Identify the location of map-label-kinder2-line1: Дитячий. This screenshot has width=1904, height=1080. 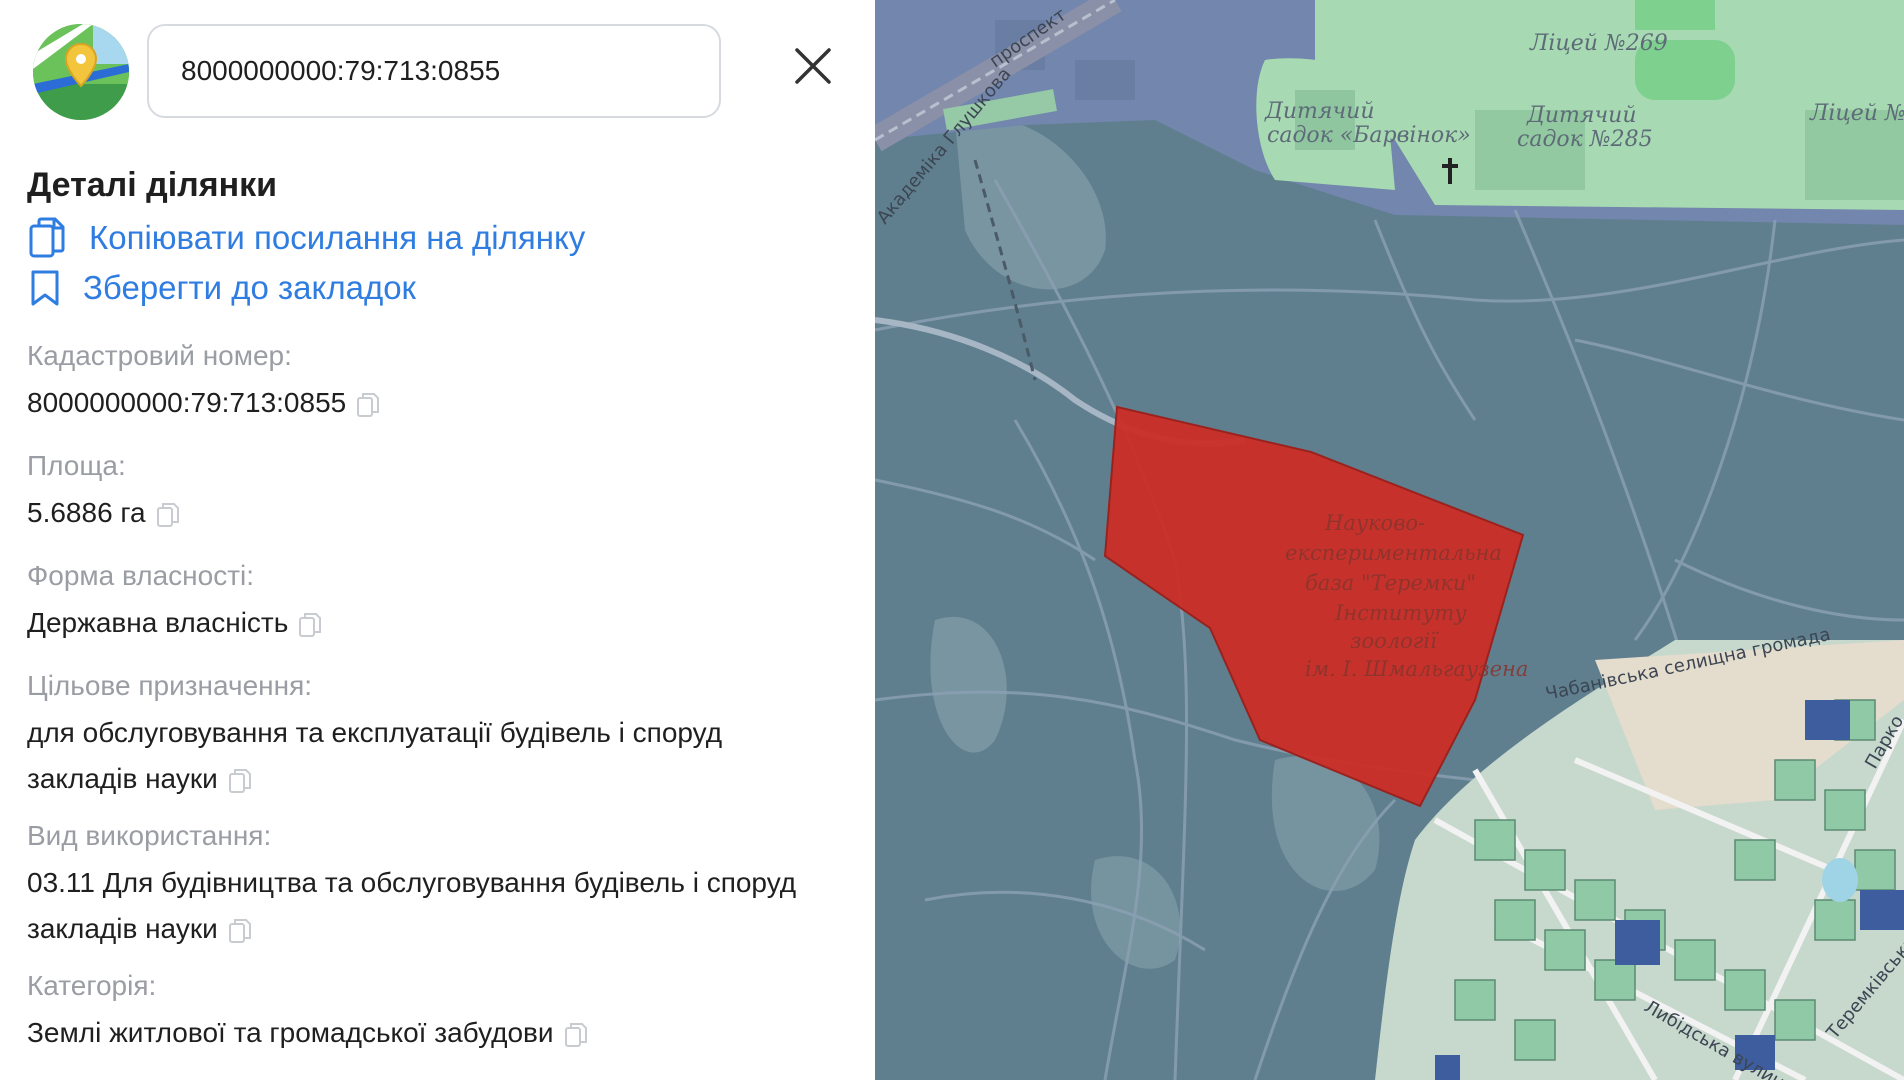
(1581, 115).